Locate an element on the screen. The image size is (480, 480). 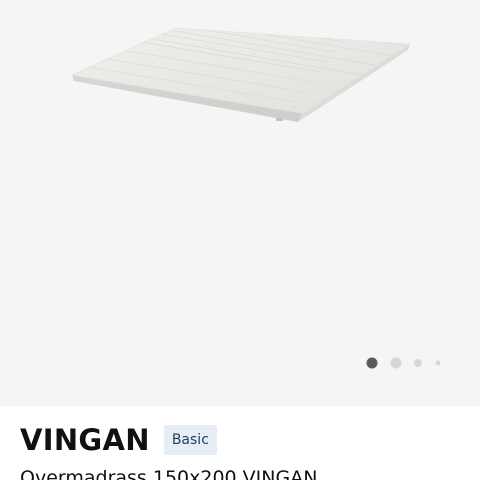
title-row: VINGAN Basic is located at coordinates (118, 440).